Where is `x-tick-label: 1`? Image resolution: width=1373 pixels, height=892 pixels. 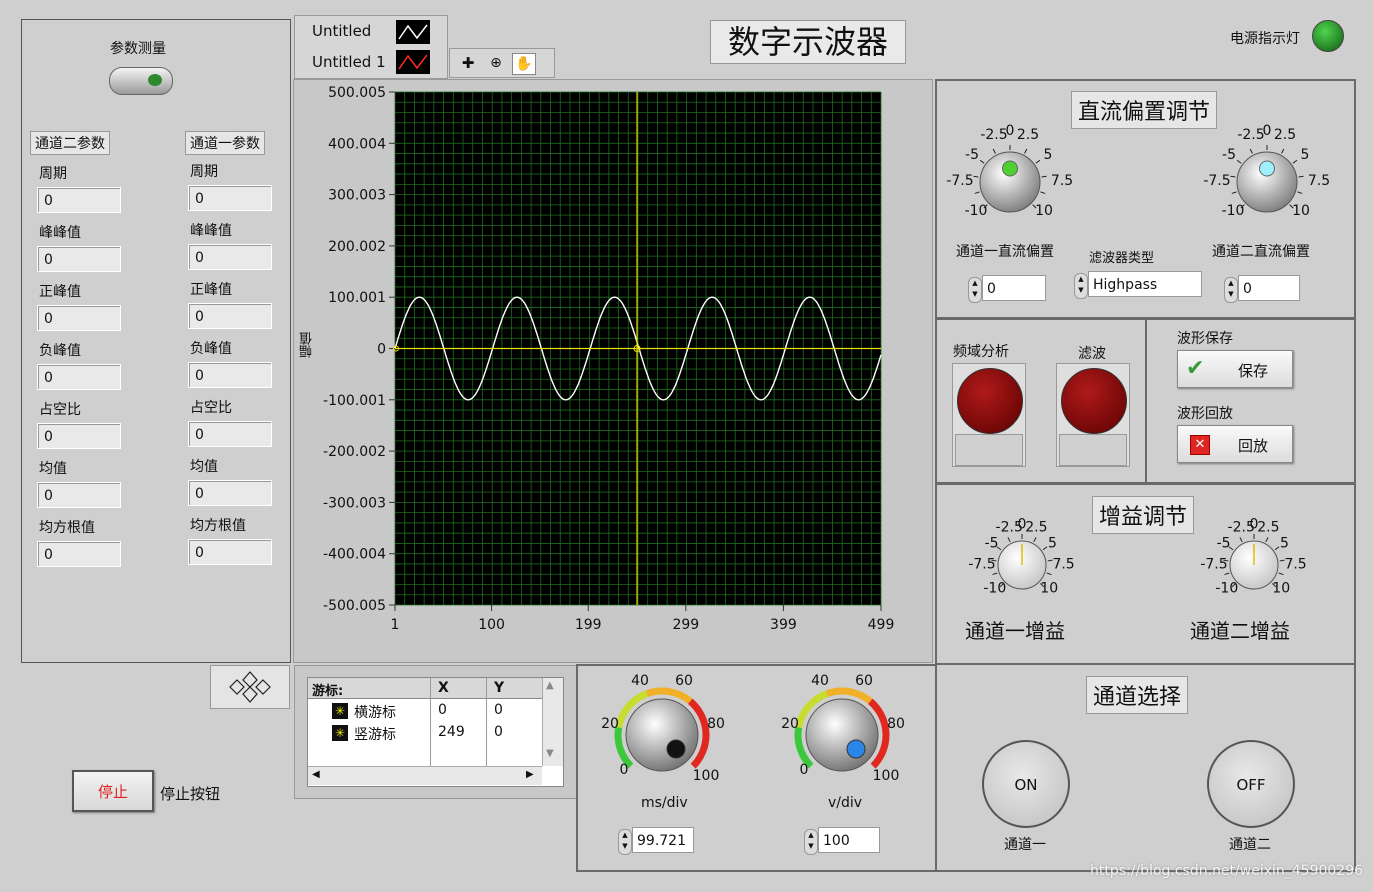 x-tick-label: 1 is located at coordinates (395, 625).